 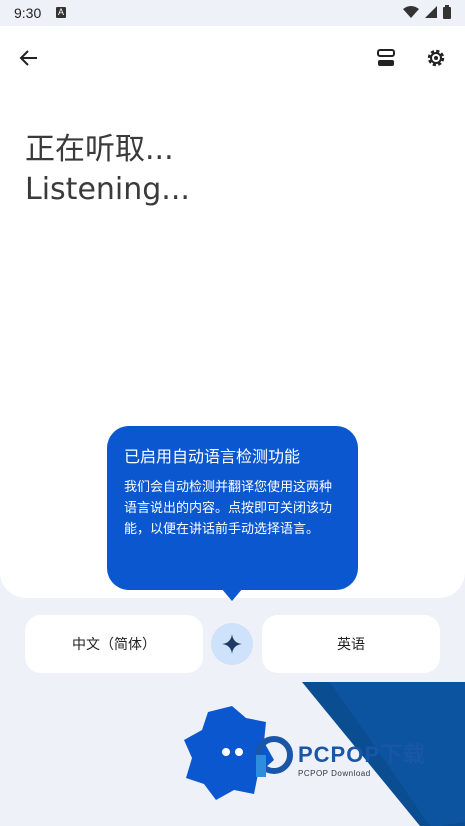 What do you see at coordinates (362, 754) in the screenshot?
I see `watermark-brand: PCPOP下载` at bounding box center [362, 754].